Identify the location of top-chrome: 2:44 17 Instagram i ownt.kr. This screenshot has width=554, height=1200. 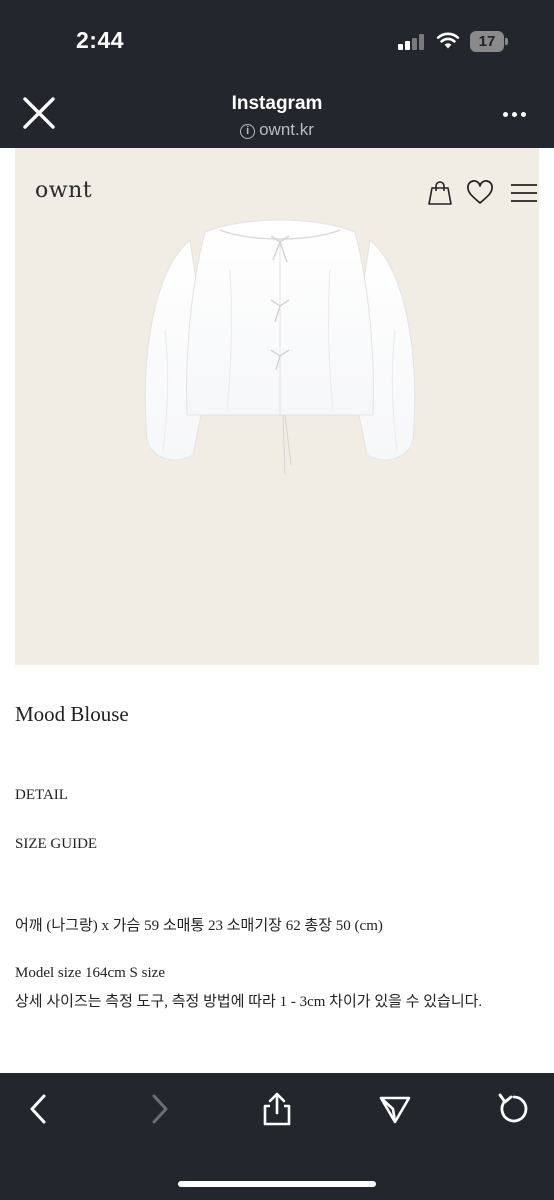
(277, 74).